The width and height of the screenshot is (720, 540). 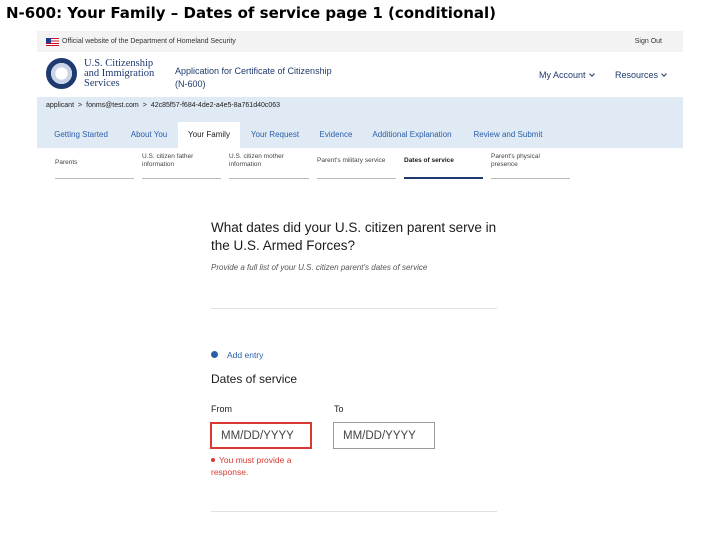 I want to click on subnav-parents: Parents, so click(x=95, y=163).